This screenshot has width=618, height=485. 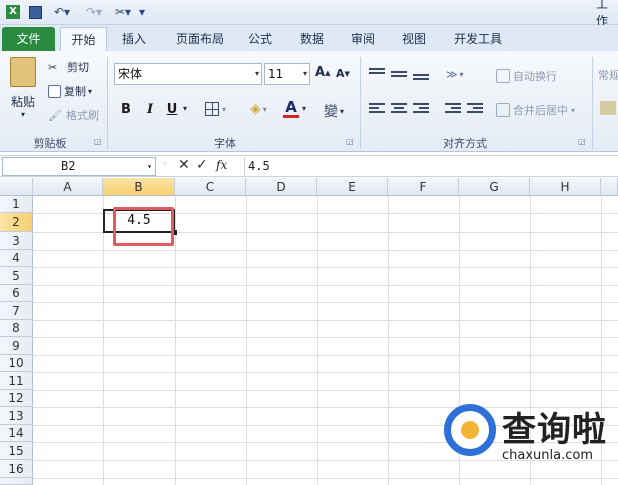 What do you see at coordinates (98, 141) in the screenshot?
I see `clipboard-dialog-launcher-icon: ◲` at bounding box center [98, 141].